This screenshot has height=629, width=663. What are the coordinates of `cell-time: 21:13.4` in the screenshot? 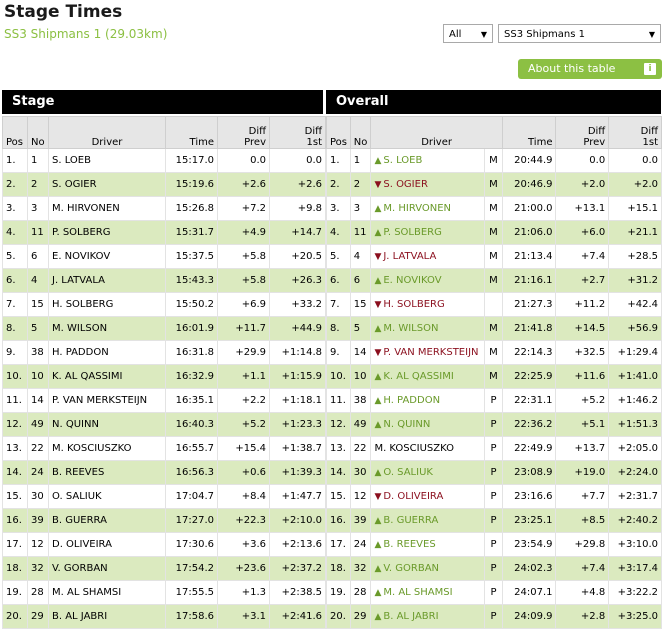 It's located at (529, 256).